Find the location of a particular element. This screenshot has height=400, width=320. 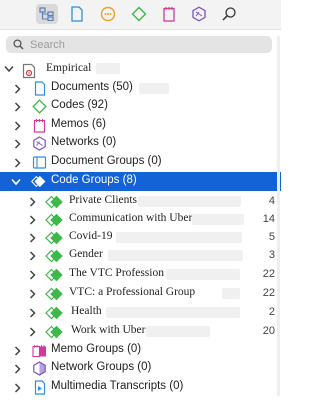

code-group-label: VTC: a Professional Group is located at coordinates (132, 292).